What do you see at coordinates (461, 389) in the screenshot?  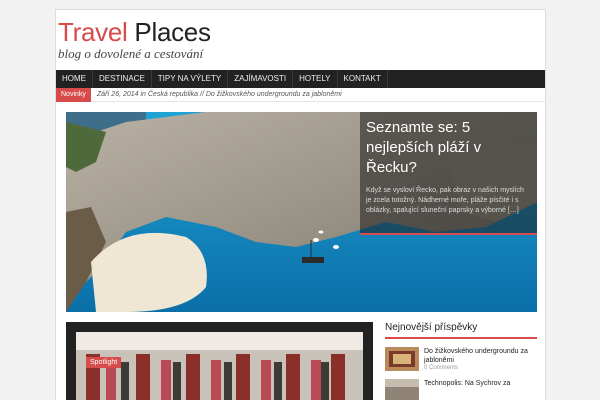 I see `recent-post-item: Technopolis: Na Sychrov za` at bounding box center [461, 389].